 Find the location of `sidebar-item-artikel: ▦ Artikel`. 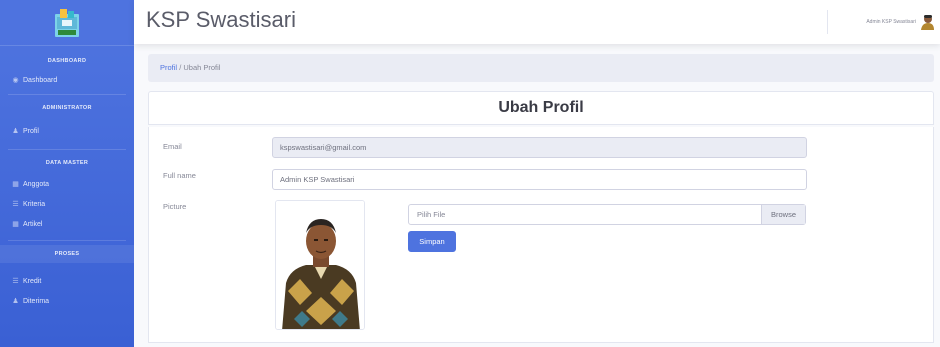

sidebar-item-artikel: ▦ Artikel is located at coordinates (67, 224).